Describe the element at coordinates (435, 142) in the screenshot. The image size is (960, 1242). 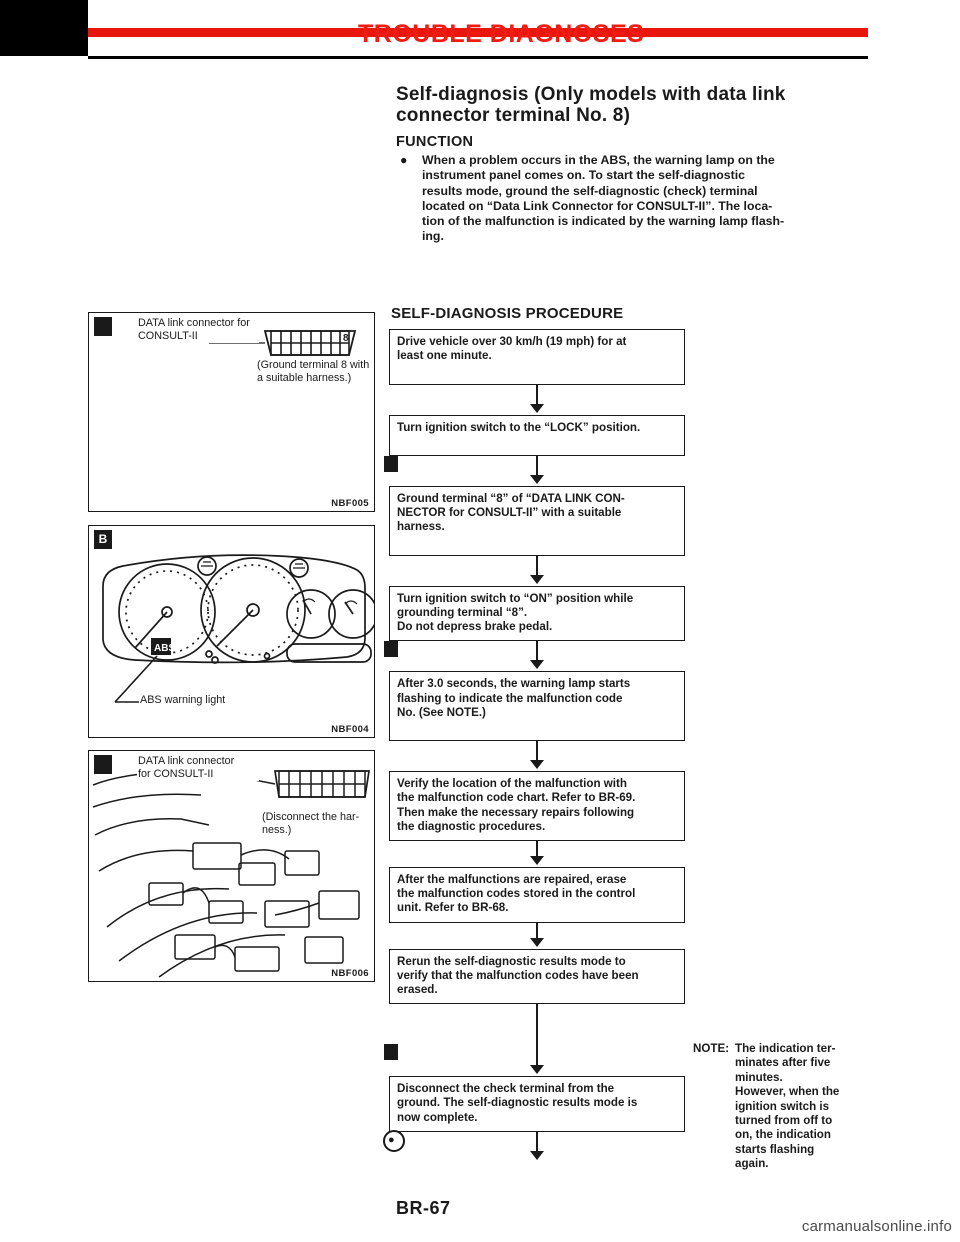
I see `function-heading: FUNCTION` at that location.